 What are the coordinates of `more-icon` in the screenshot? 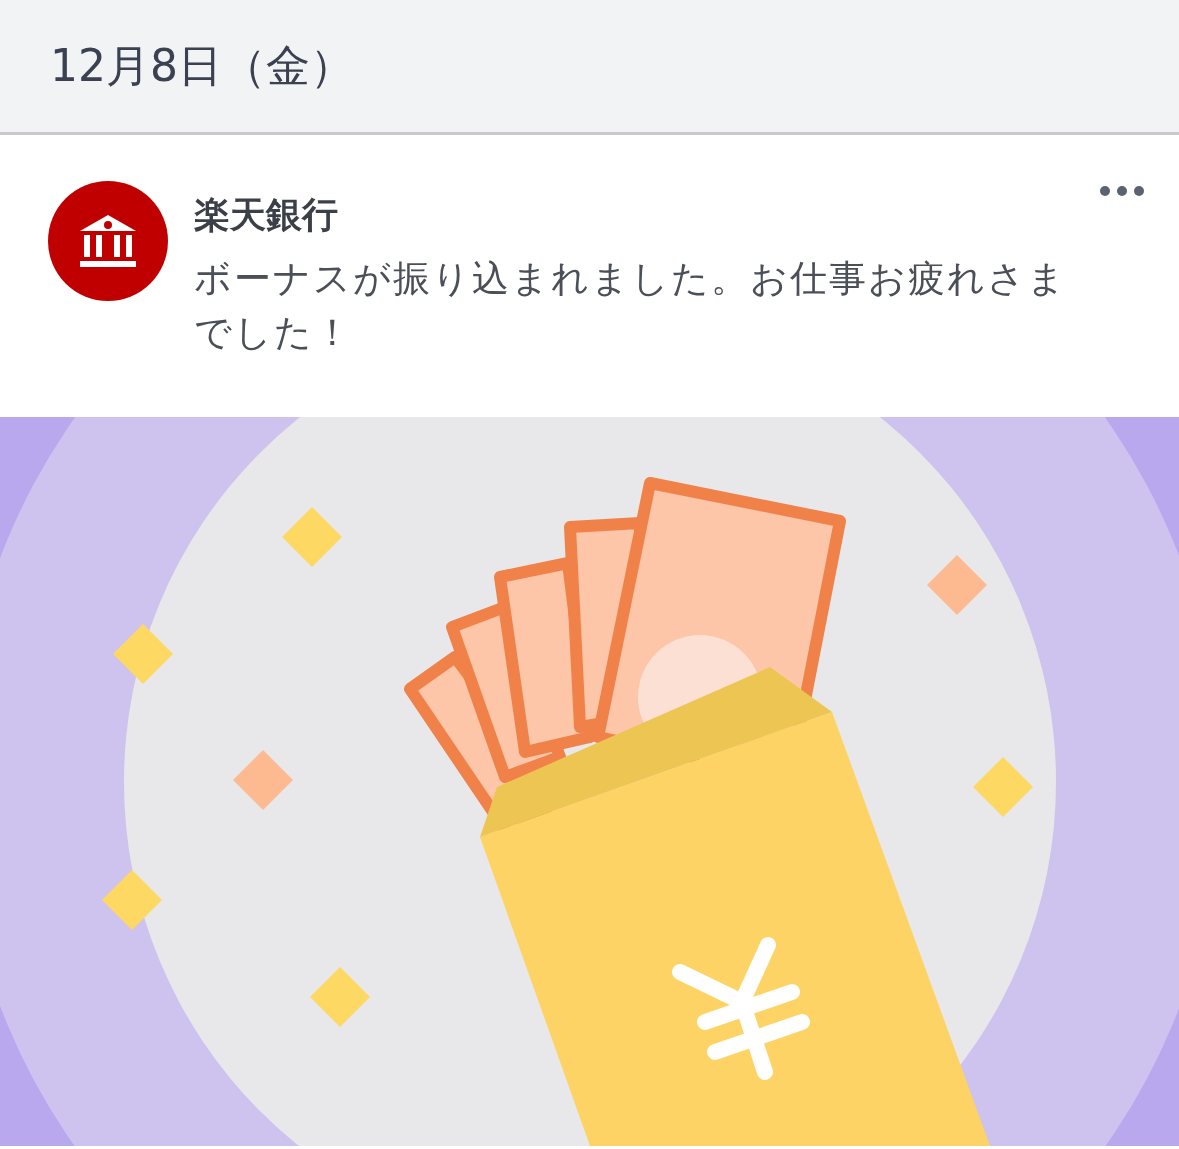 It's located at (1122, 191).